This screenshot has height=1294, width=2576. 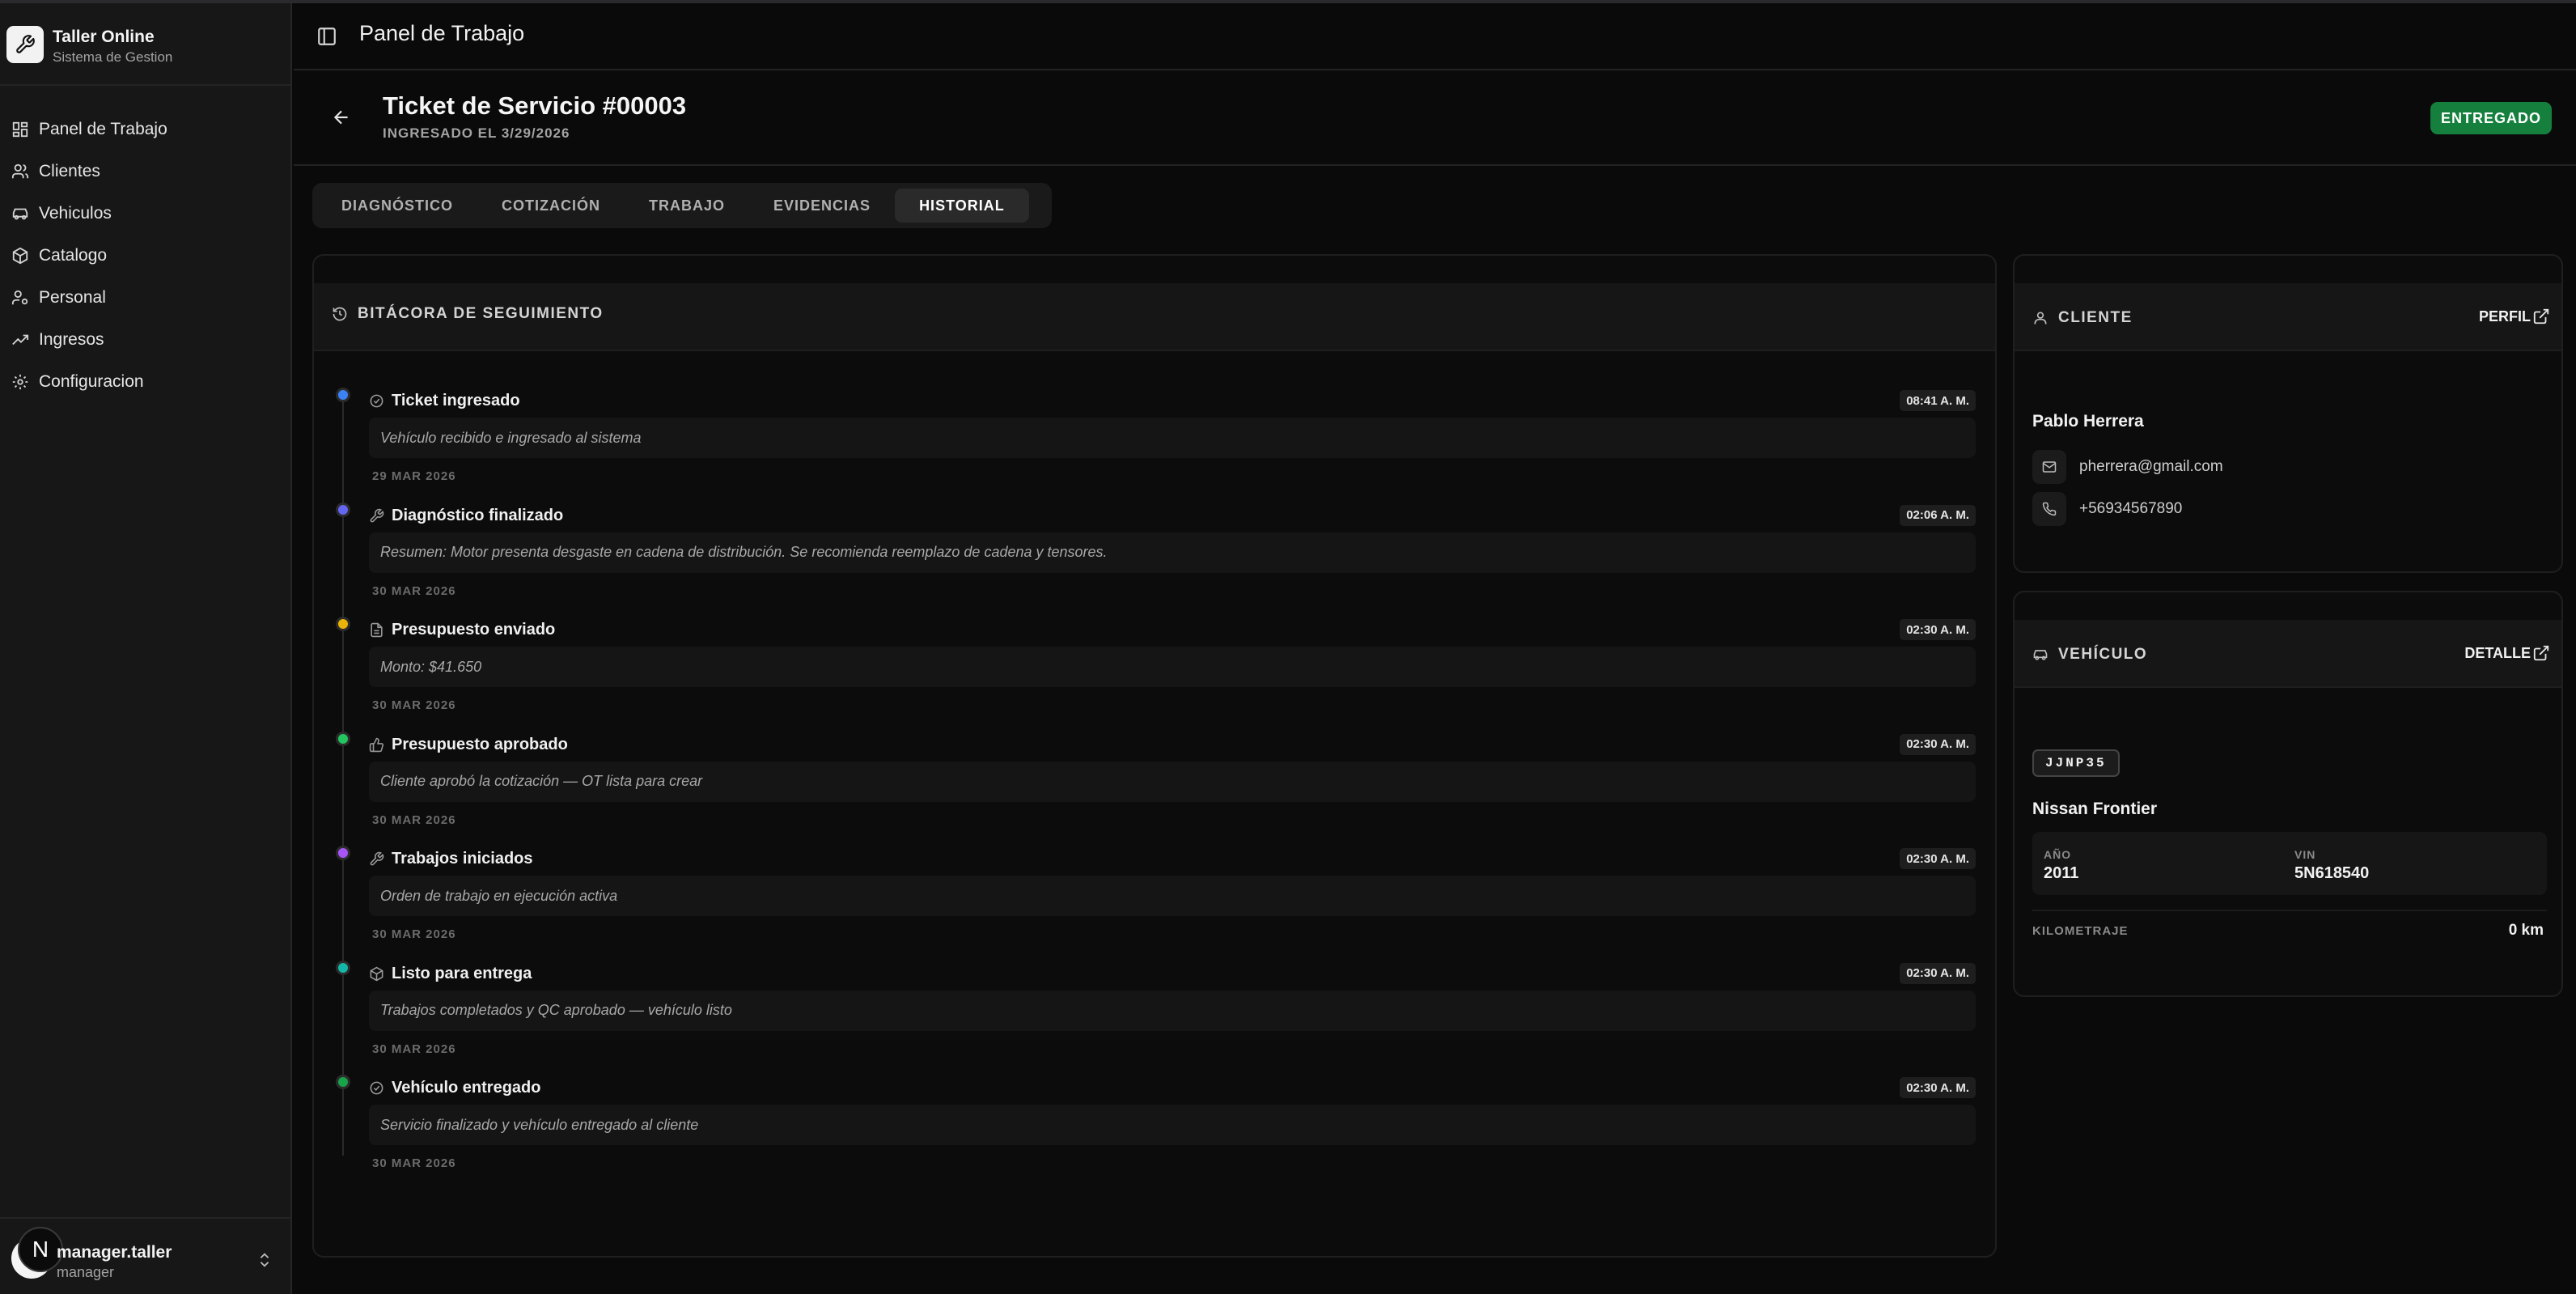 What do you see at coordinates (2040, 655) in the screenshot?
I see `car-icon` at bounding box center [2040, 655].